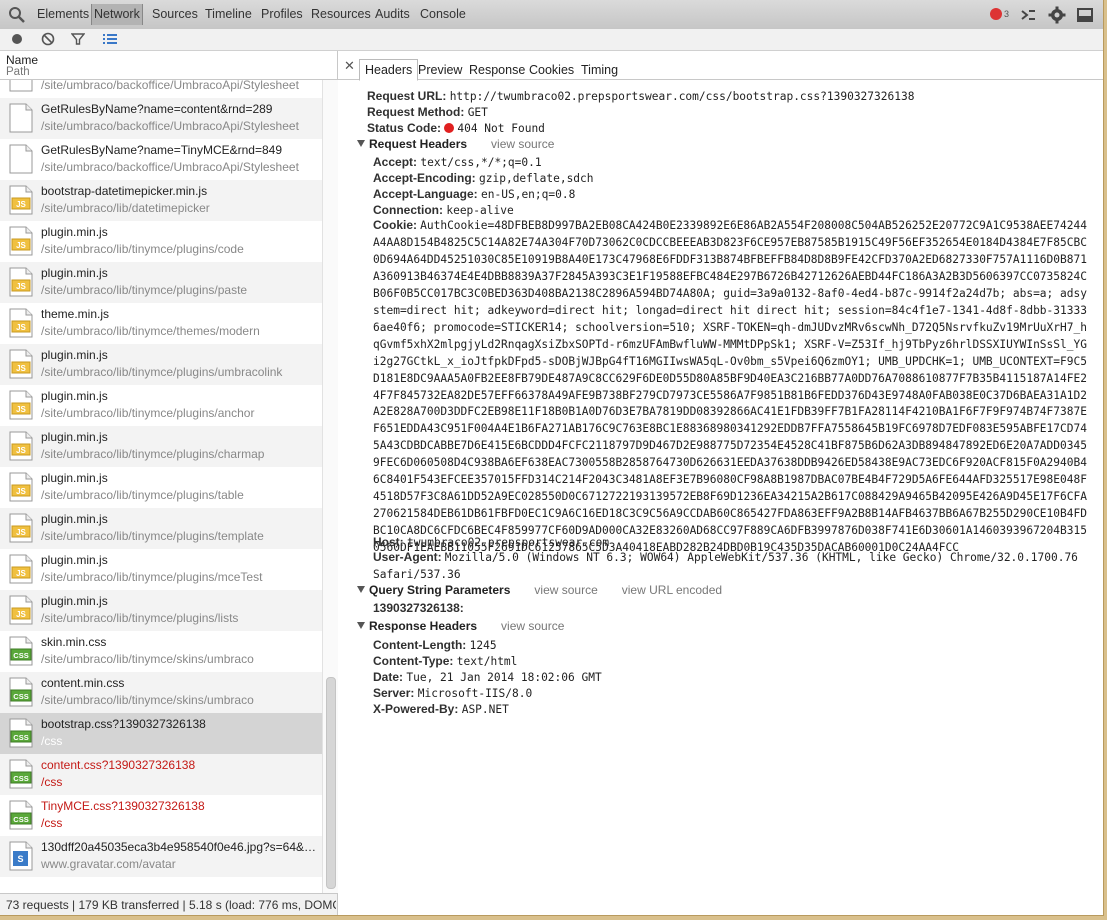 This screenshot has width=1107, height=920. I want to click on request-list-scrollbar, so click(330, 486).